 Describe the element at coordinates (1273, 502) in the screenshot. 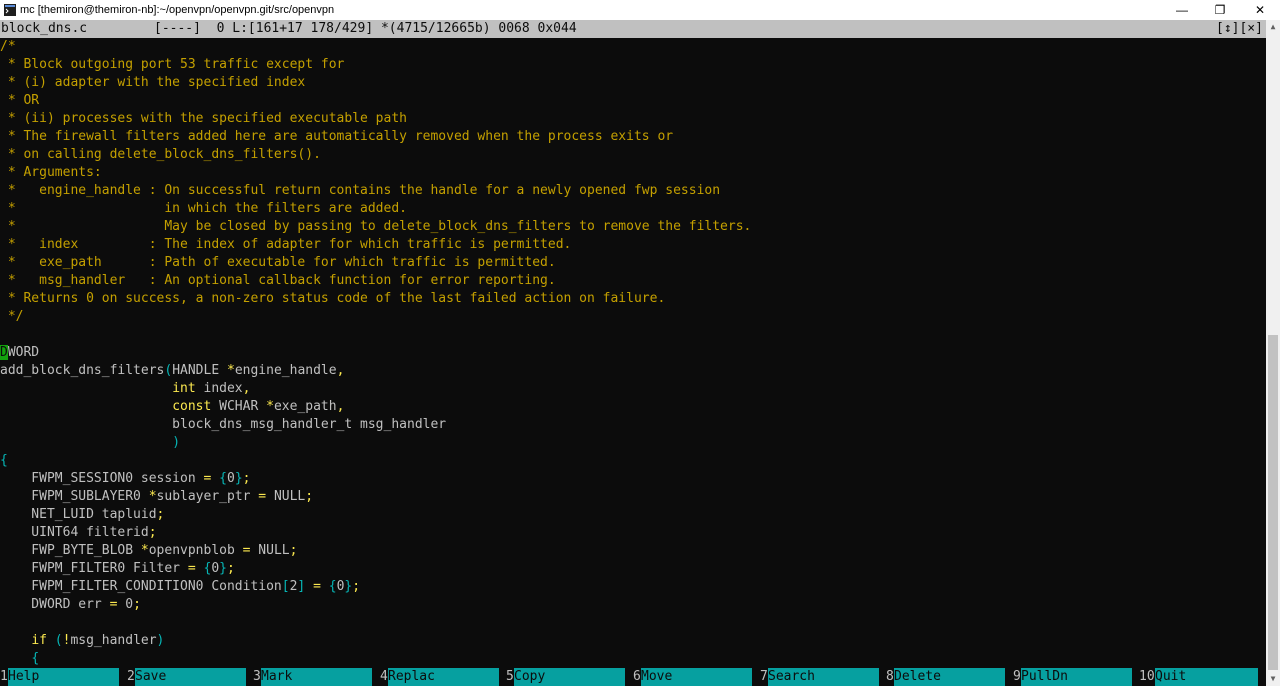

I see `scroll-thumb` at that location.